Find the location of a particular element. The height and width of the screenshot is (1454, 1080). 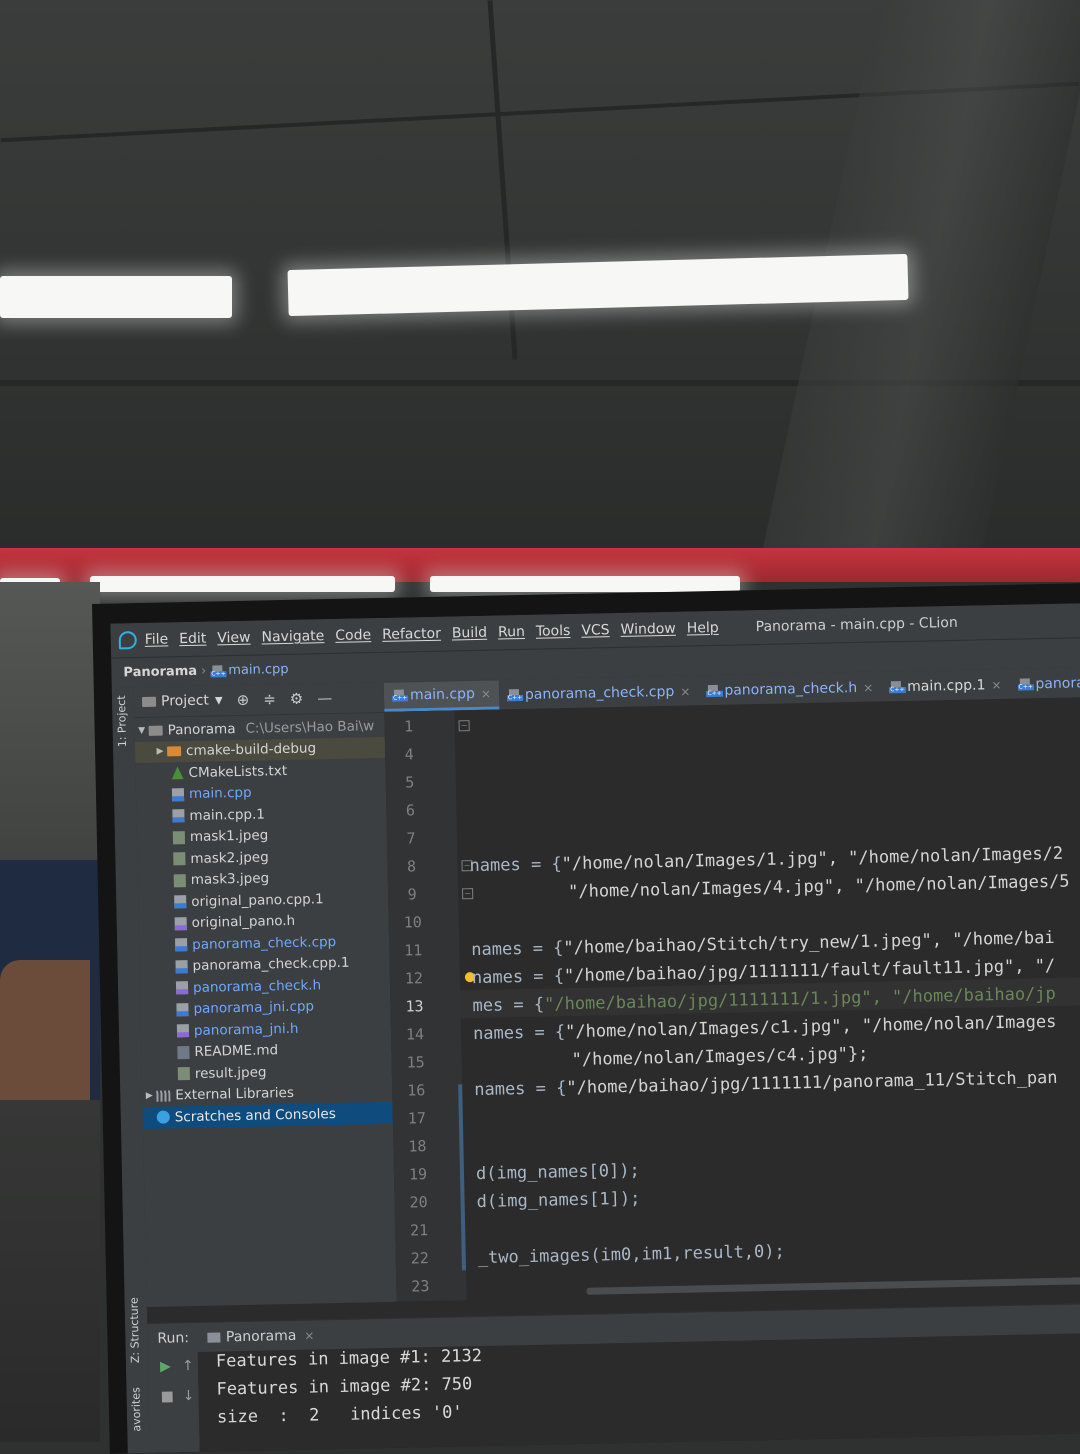

scroll-up-icon: ↑ is located at coordinates (188, 1366).